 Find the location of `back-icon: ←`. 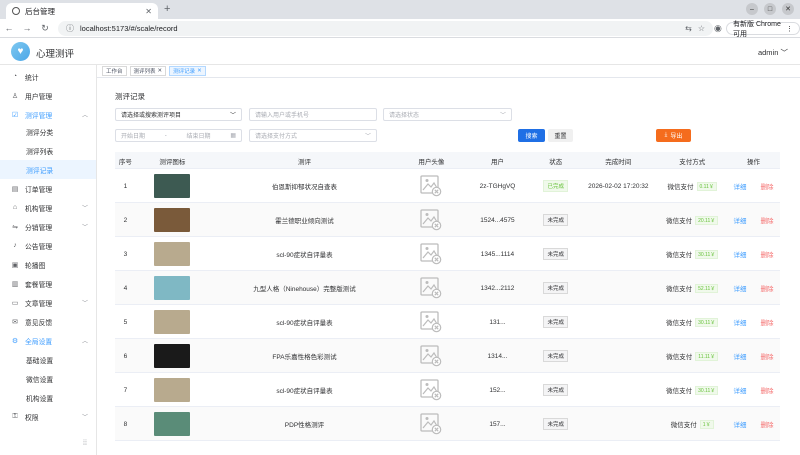

back-icon: ← is located at coordinates (9, 28).